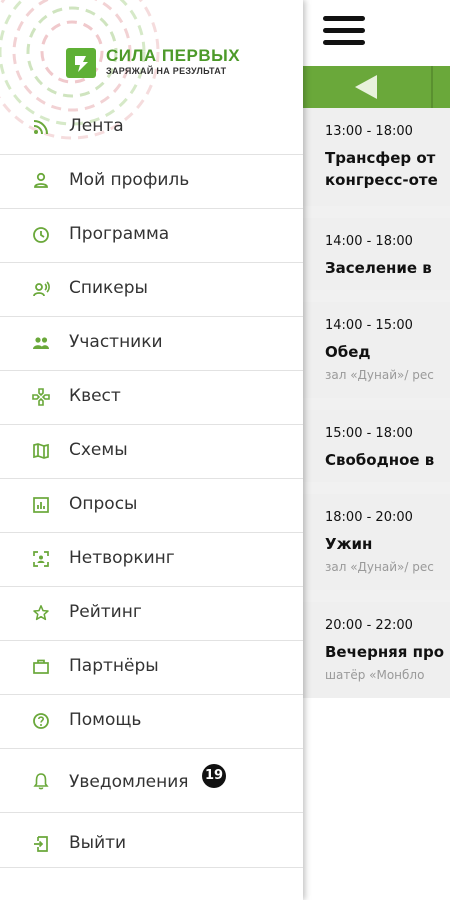 The width and height of the screenshot is (450, 900). I want to click on menu-item-networking: Нетворкинг, so click(151, 559).